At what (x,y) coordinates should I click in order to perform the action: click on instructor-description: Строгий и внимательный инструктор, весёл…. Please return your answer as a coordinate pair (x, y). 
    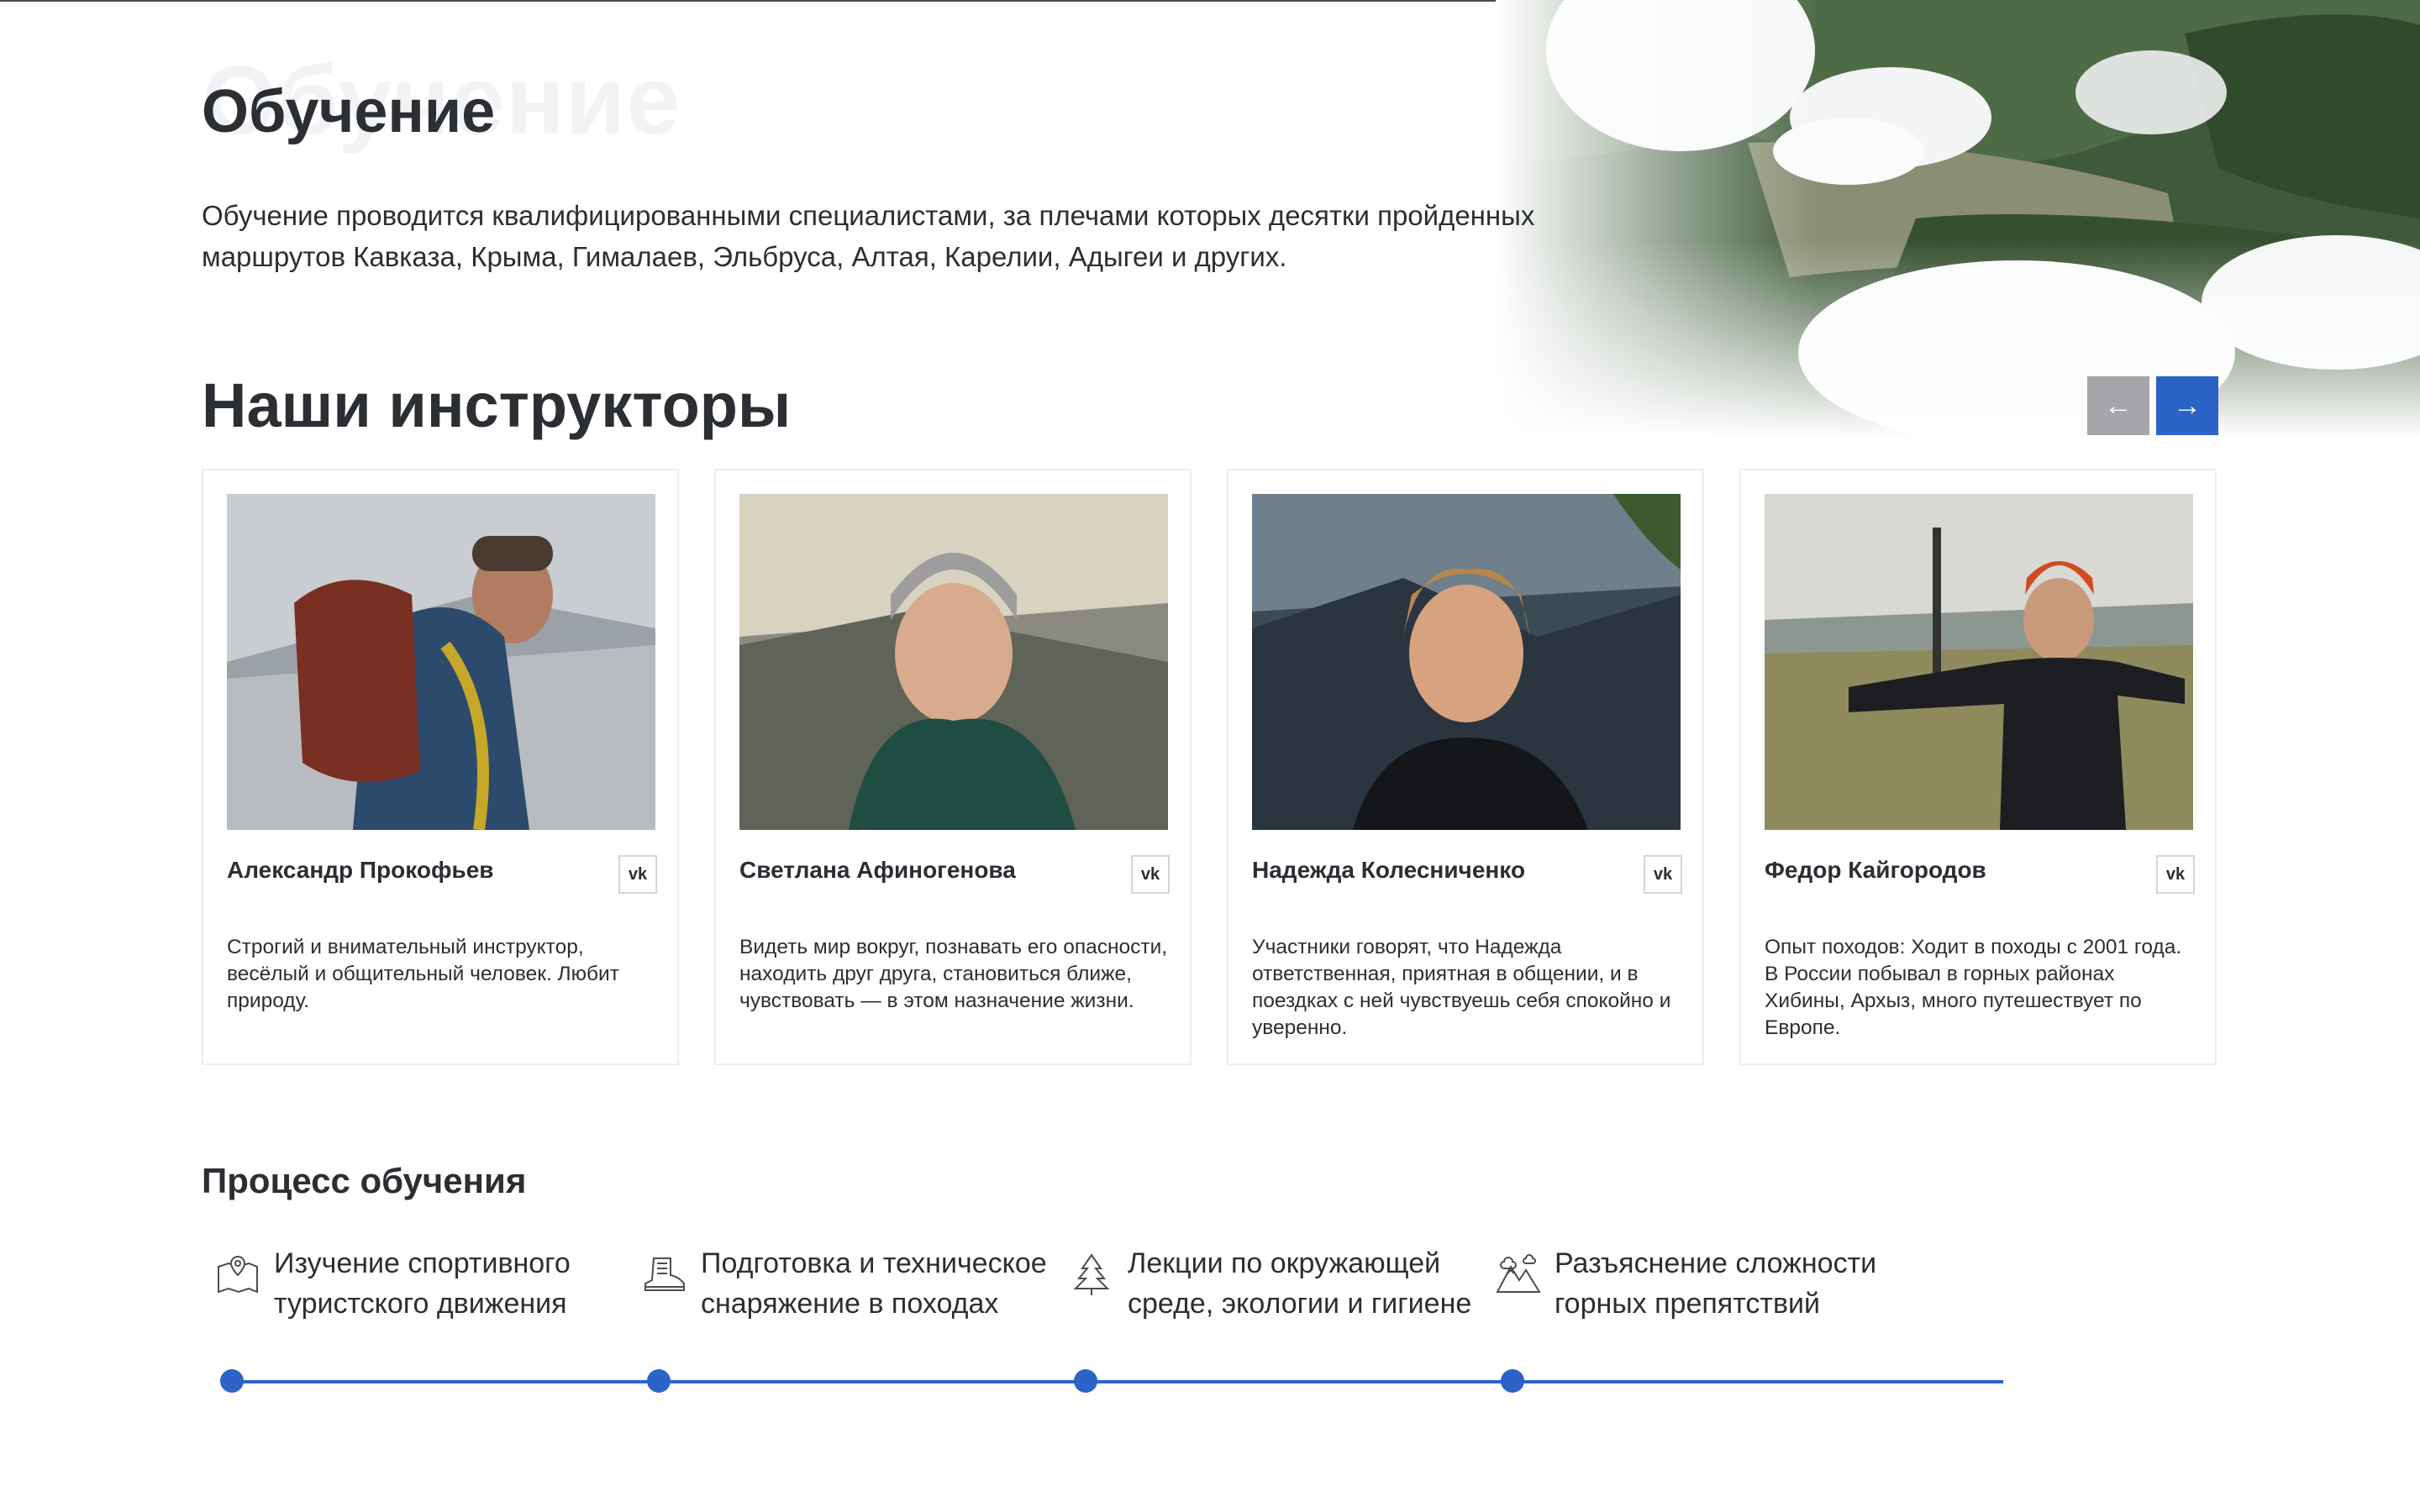
    Looking at the image, I should click on (423, 974).